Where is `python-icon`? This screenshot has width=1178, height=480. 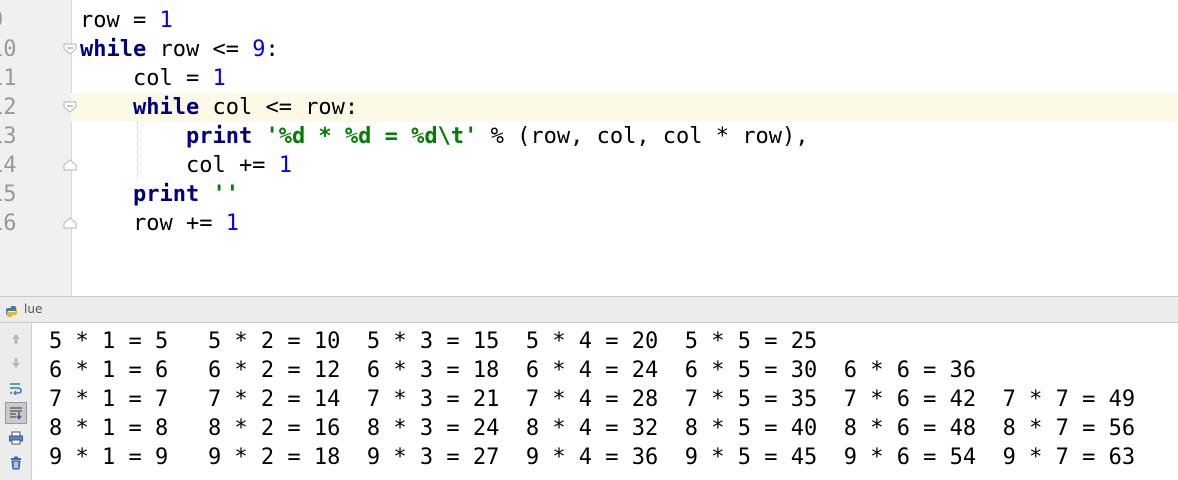 python-icon is located at coordinates (11, 310).